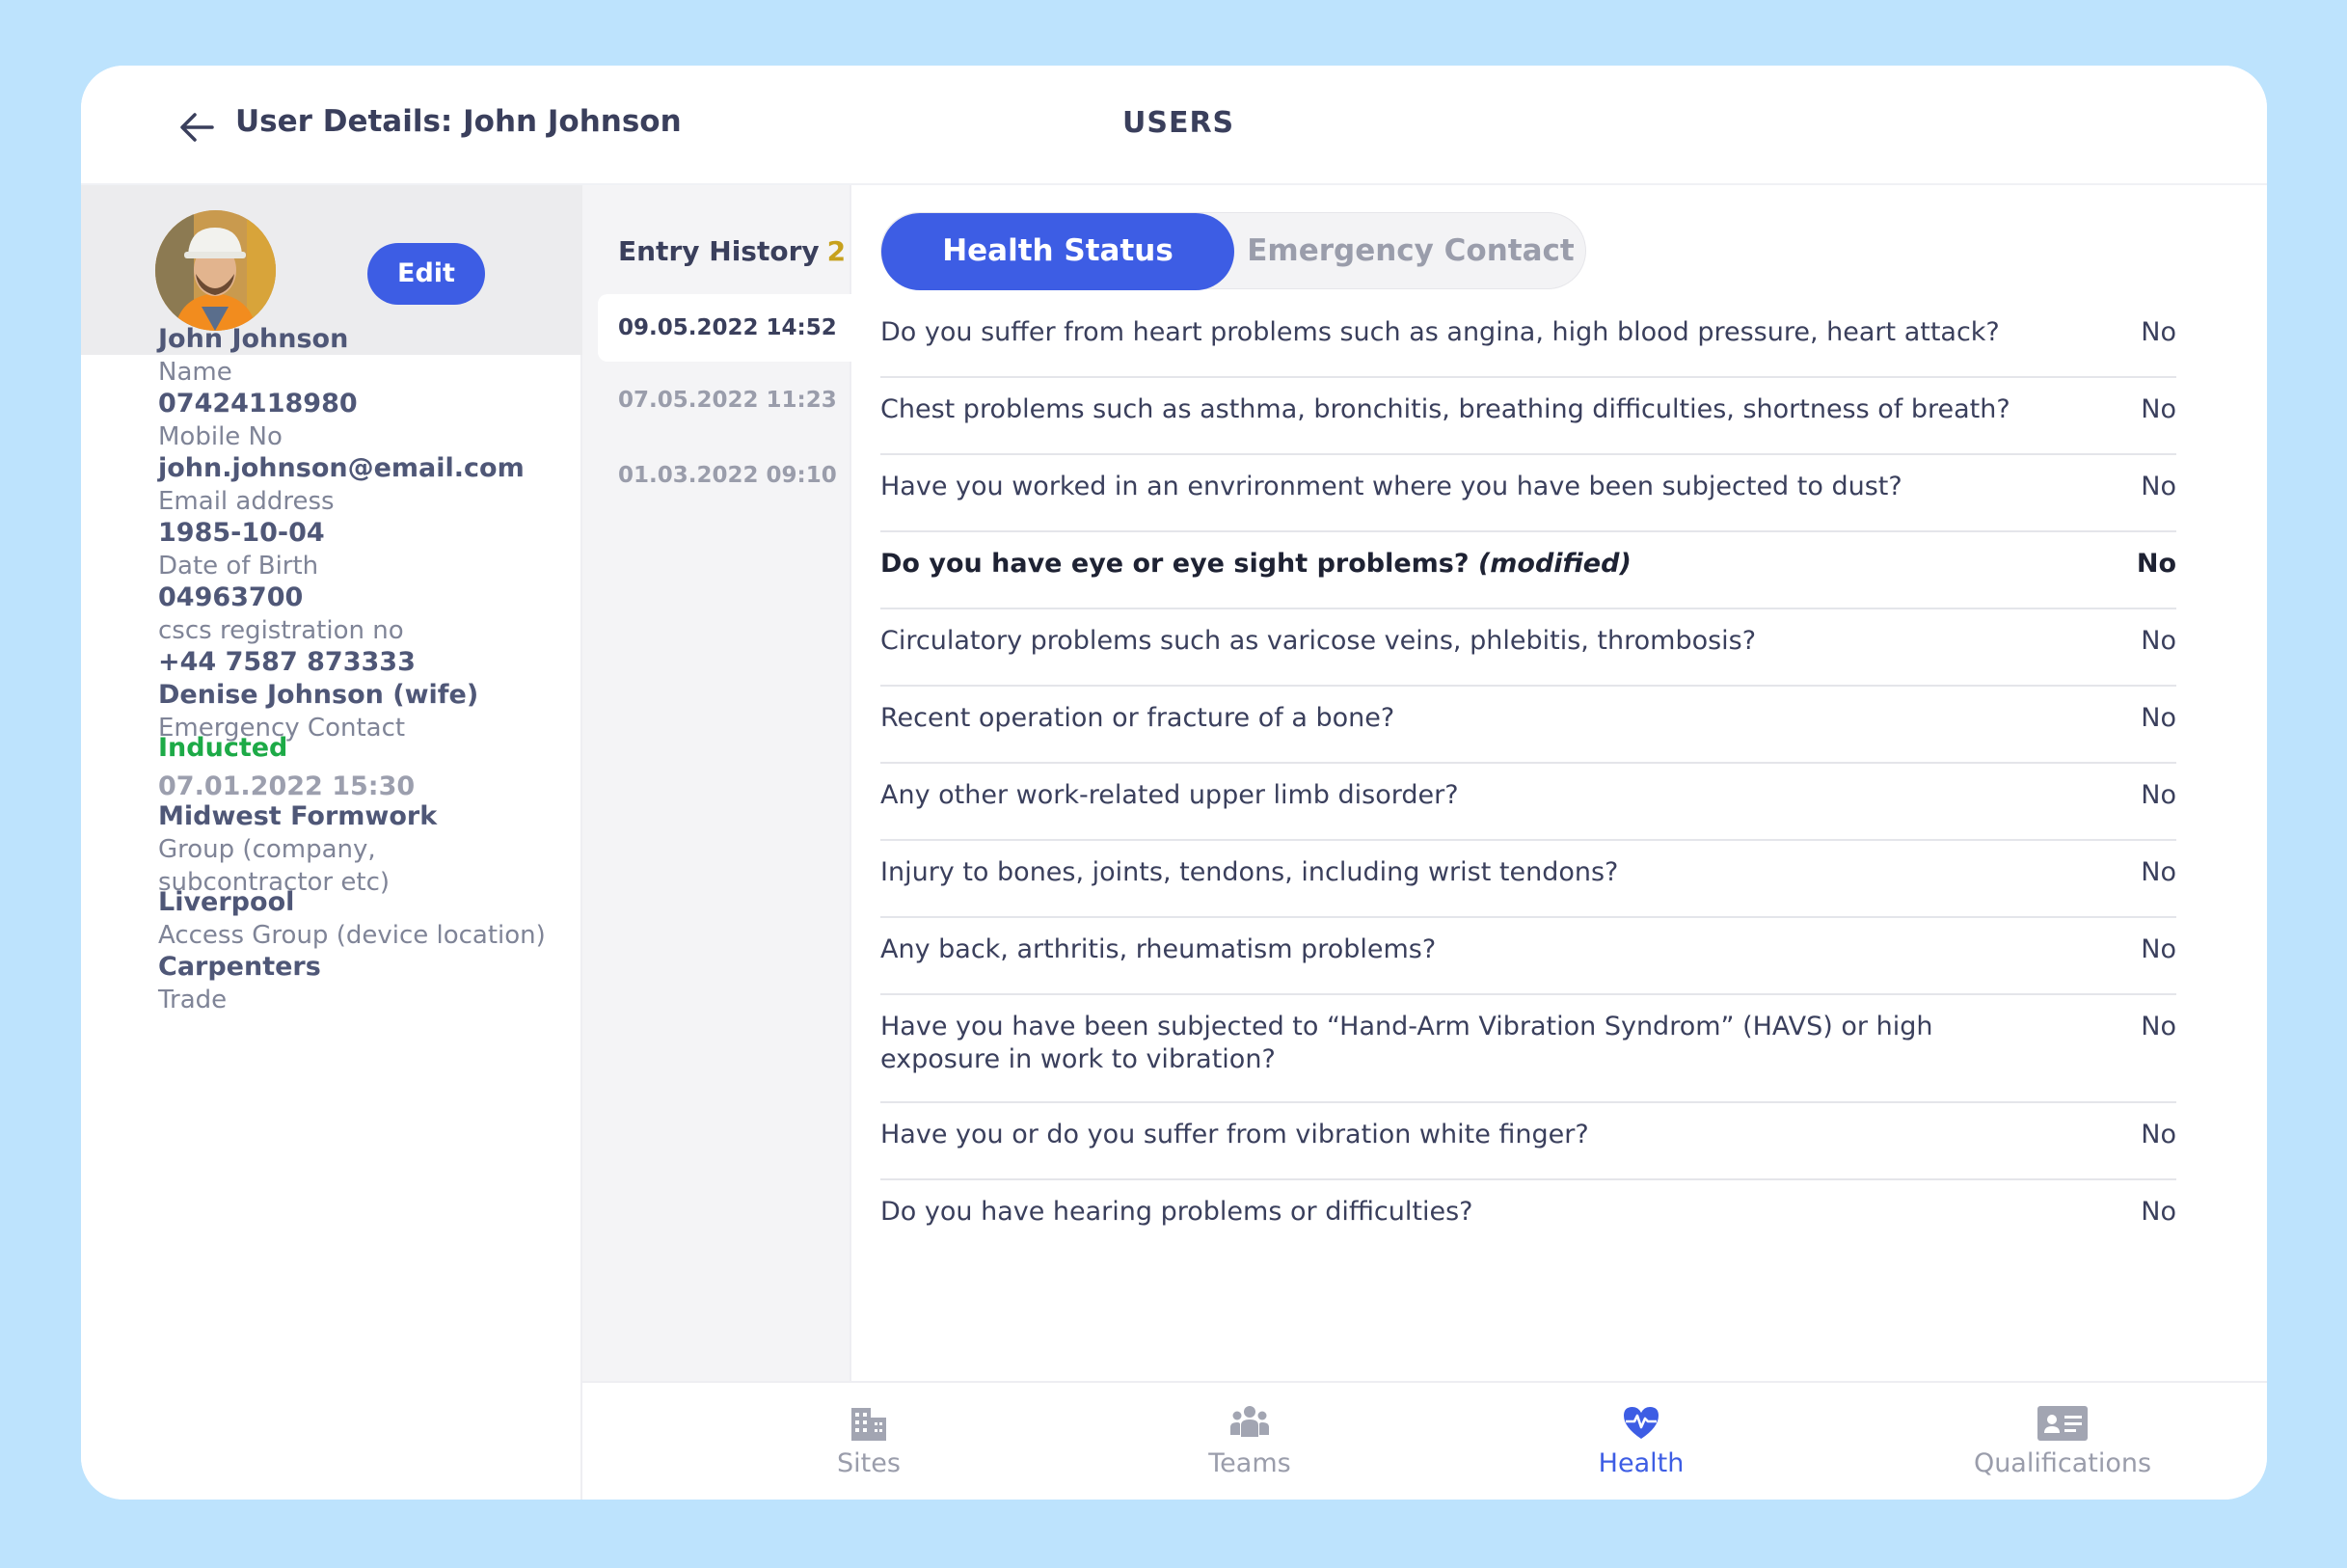  Describe the element at coordinates (724, 475) in the screenshot. I see `history-entry: 01.03.2022 09:10` at that location.